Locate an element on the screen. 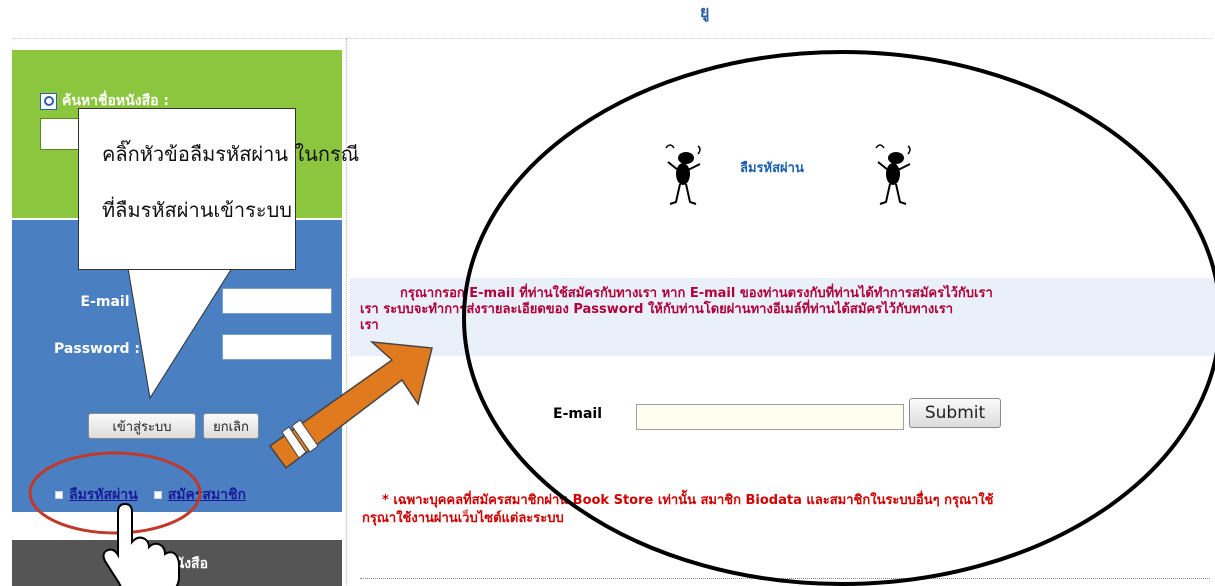 This screenshot has width=1215, height=586. instruction-line: เรา is located at coordinates (369, 325).